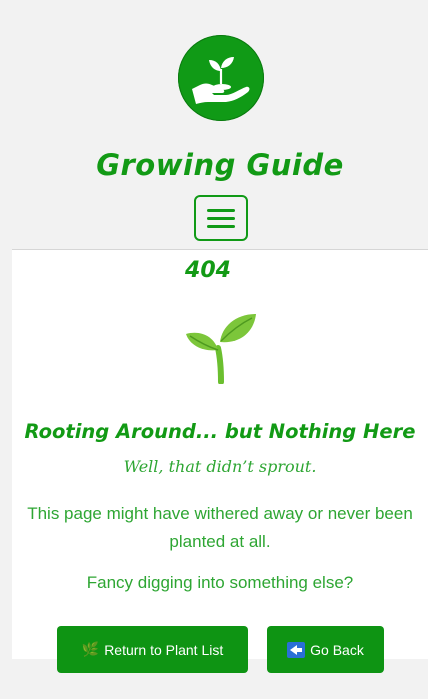  Describe the element at coordinates (220, 582) in the screenshot. I see `error-prompt: Fancy digging into something else?` at that location.